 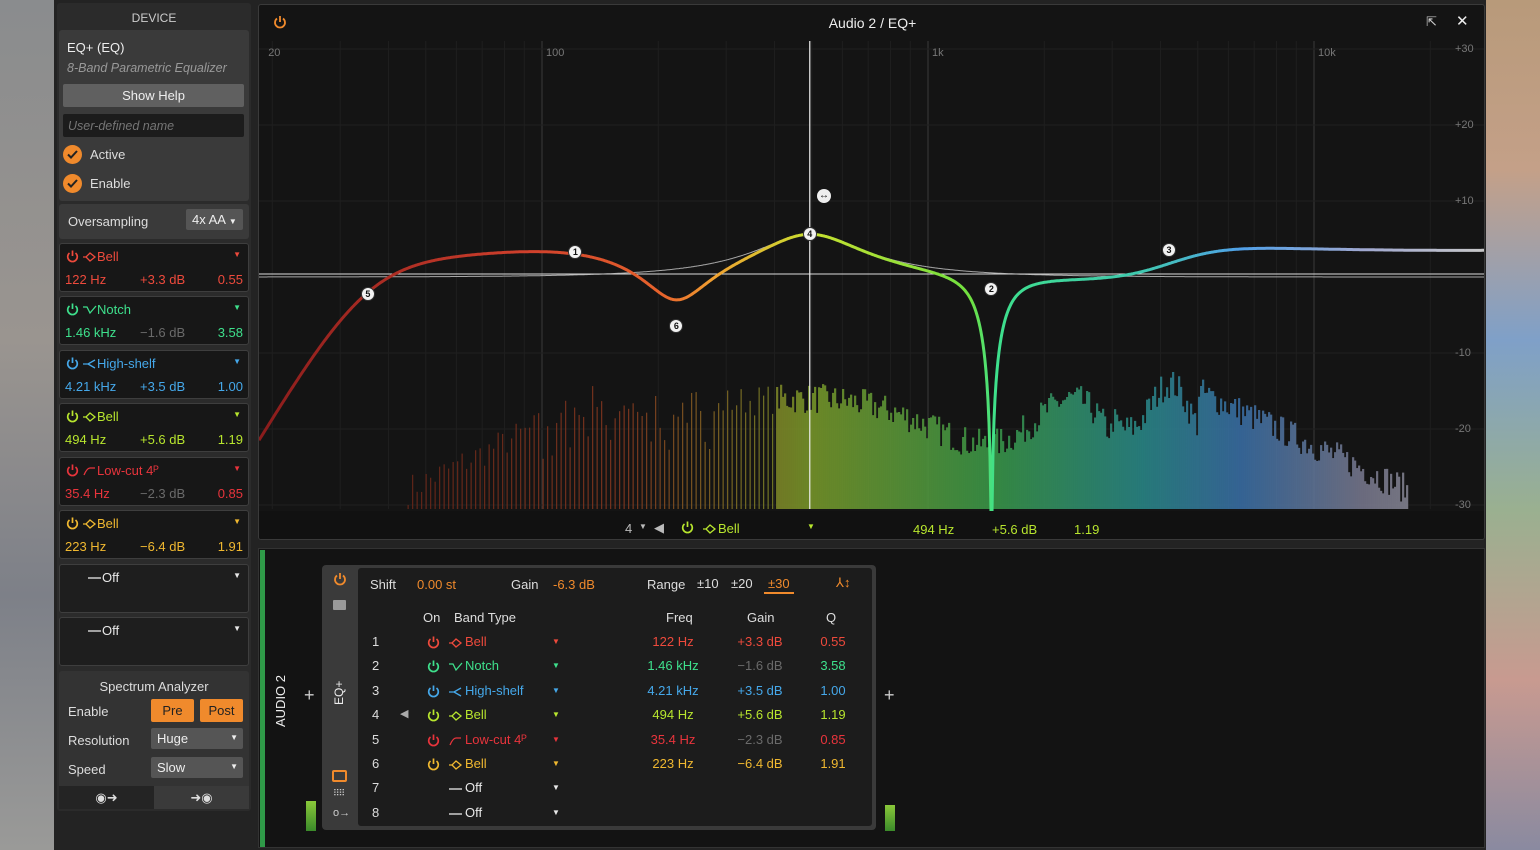 What do you see at coordinates (341, 813) in the screenshot?
I see `key-icon: o→` at bounding box center [341, 813].